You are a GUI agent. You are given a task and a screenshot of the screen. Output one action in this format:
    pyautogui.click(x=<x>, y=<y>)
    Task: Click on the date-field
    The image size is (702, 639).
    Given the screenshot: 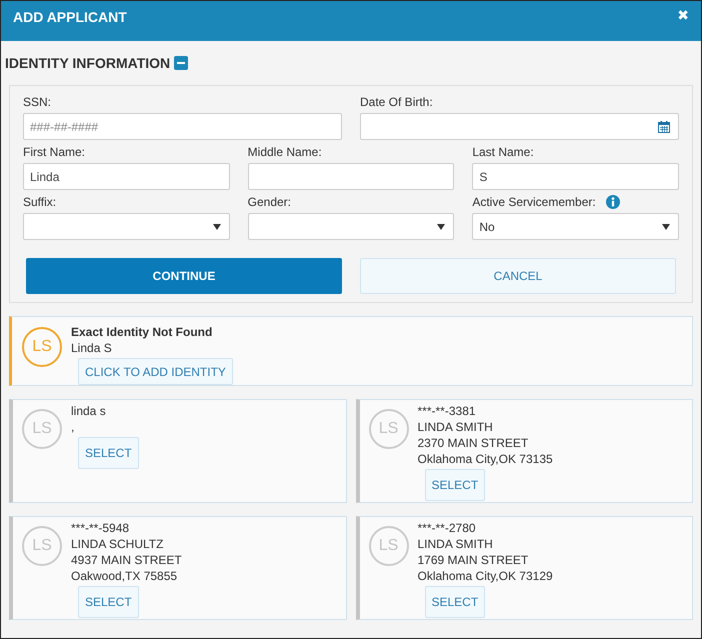 What is the action you would take?
    pyautogui.click(x=519, y=126)
    